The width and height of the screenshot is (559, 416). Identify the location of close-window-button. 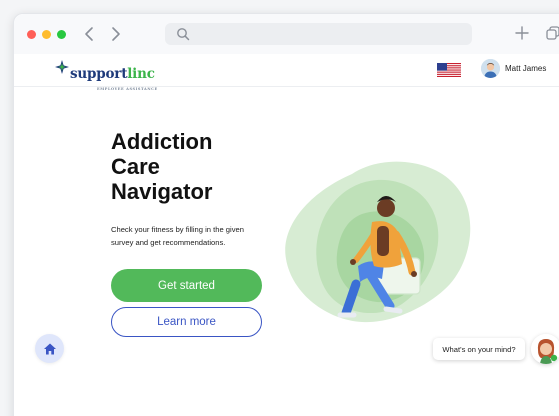
(31, 34).